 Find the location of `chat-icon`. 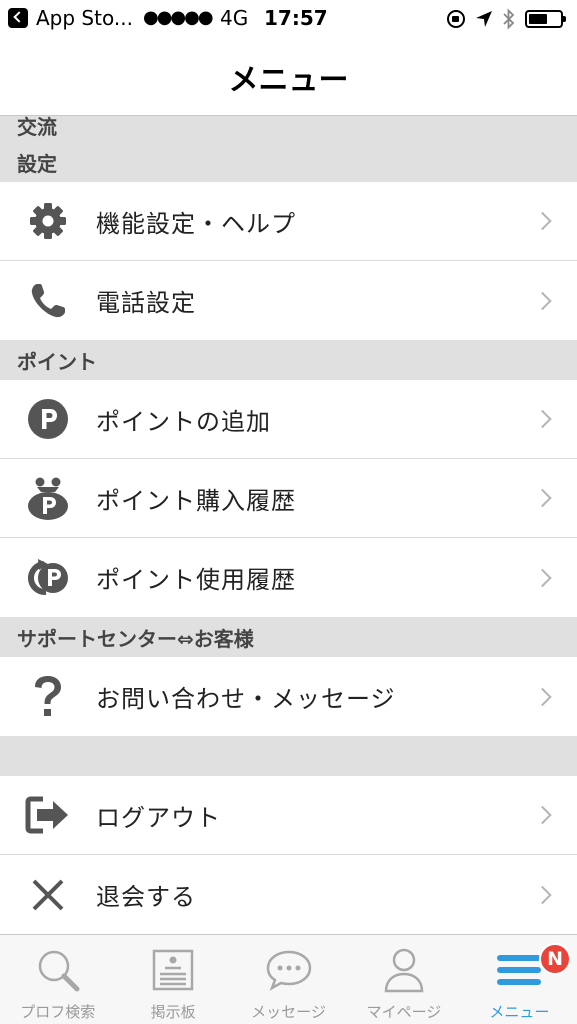

chat-icon is located at coordinates (289, 970).